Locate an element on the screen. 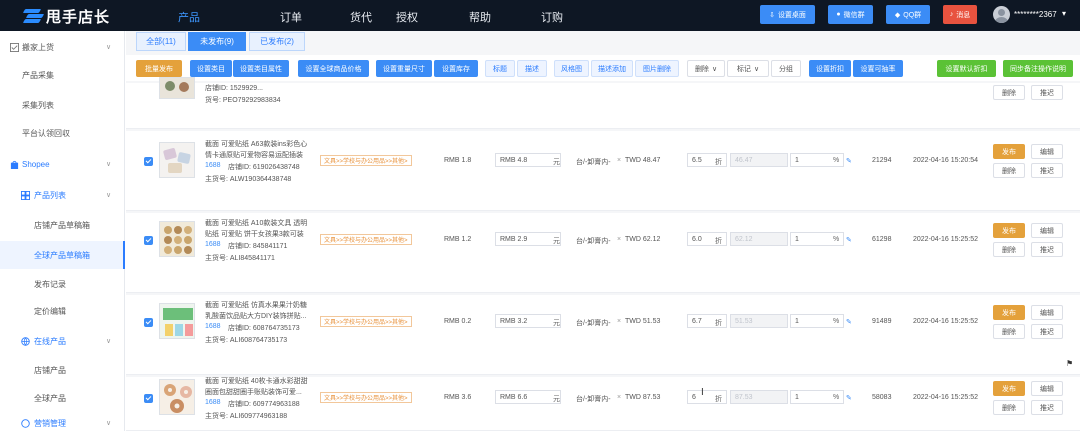 The image size is (1080, 431). sidebar-item-collect-list: 采集列表 is located at coordinates (62, 105).